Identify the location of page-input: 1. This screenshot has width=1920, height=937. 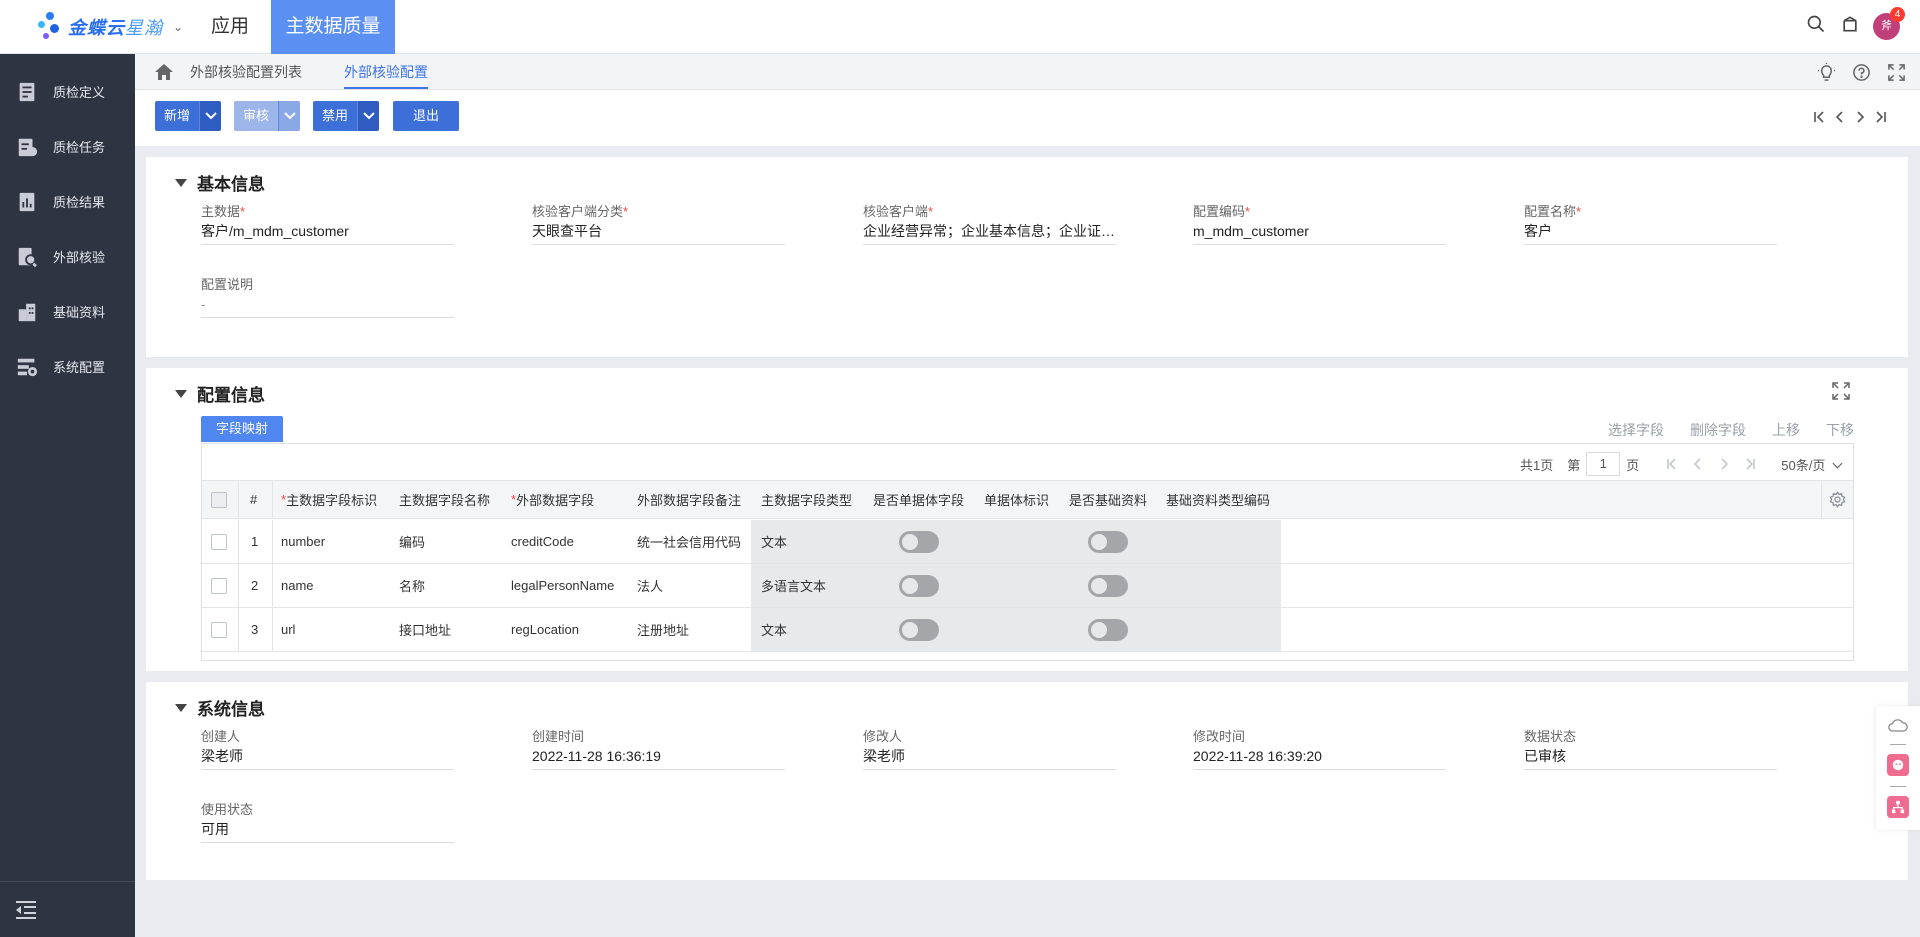
(1603, 464).